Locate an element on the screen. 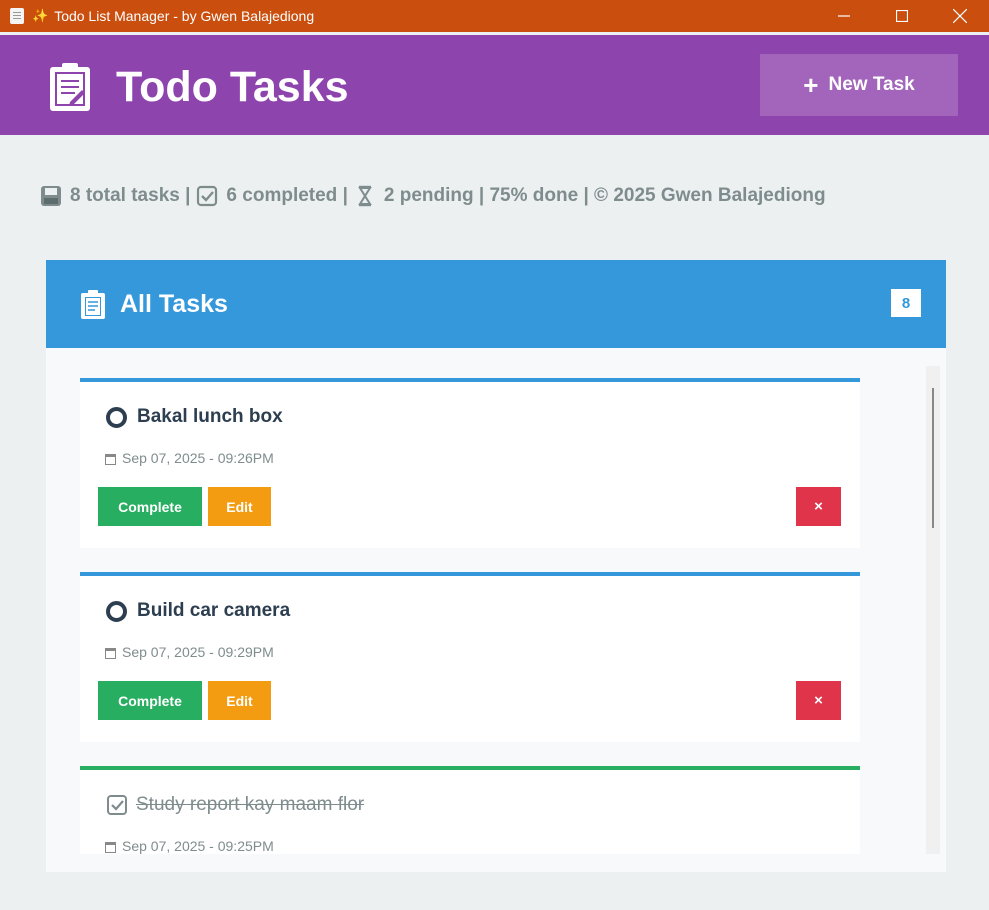 The width and height of the screenshot is (989, 910). new-task-label: New Task is located at coordinates (871, 84).